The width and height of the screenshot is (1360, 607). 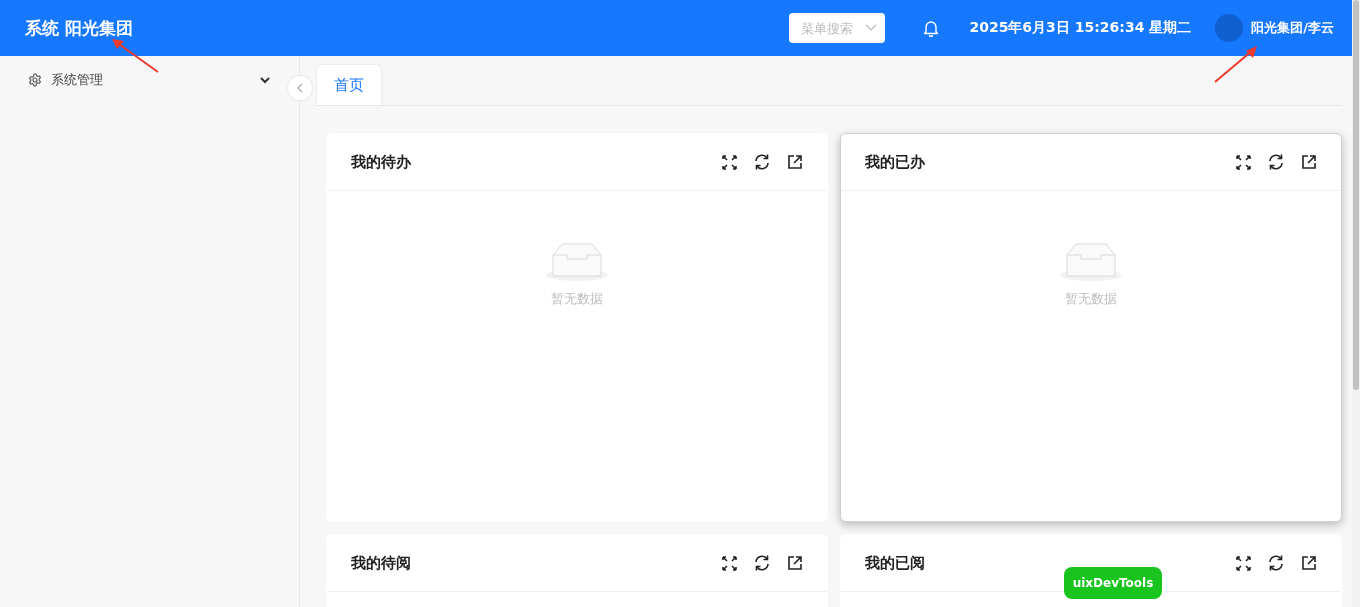 What do you see at coordinates (895, 563) in the screenshot?
I see `card-title: 我的已阅` at bounding box center [895, 563].